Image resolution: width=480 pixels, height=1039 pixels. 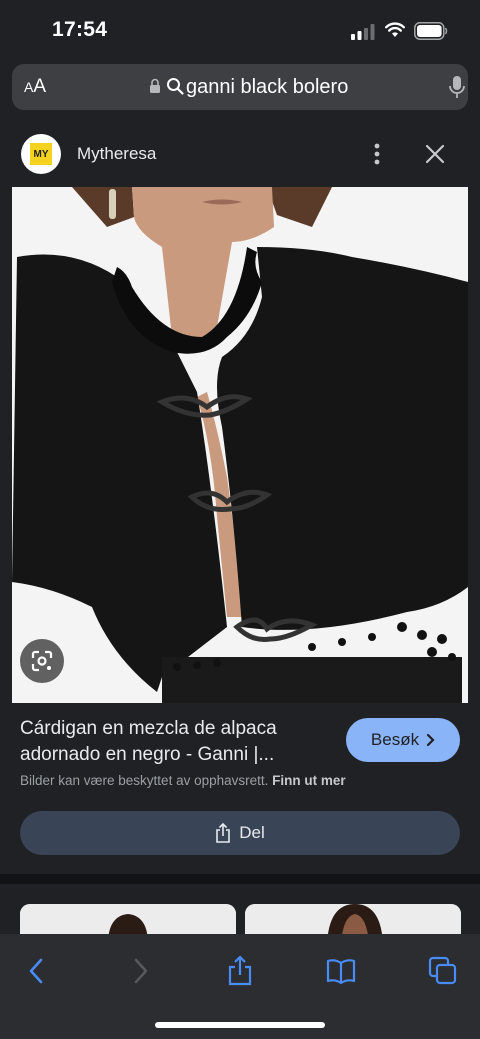 I want to click on share-label: Del, so click(x=252, y=832).